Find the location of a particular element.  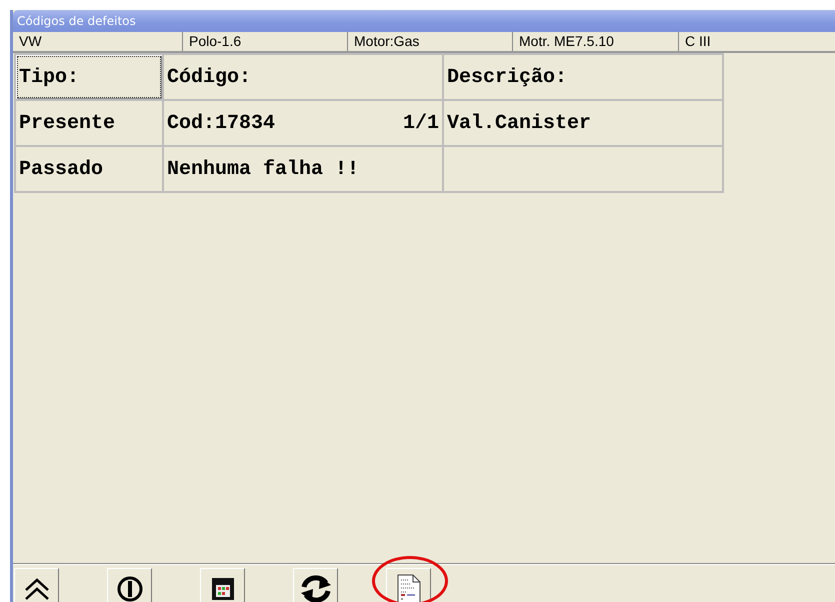

table-cell: Val.Canister is located at coordinates (583, 123).